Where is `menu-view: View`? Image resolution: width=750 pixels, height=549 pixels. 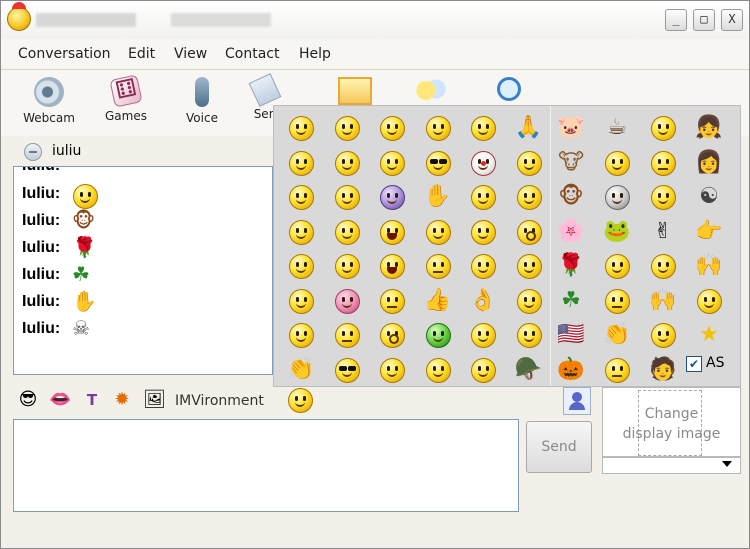 menu-view: View is located at coordinates (190, 54).